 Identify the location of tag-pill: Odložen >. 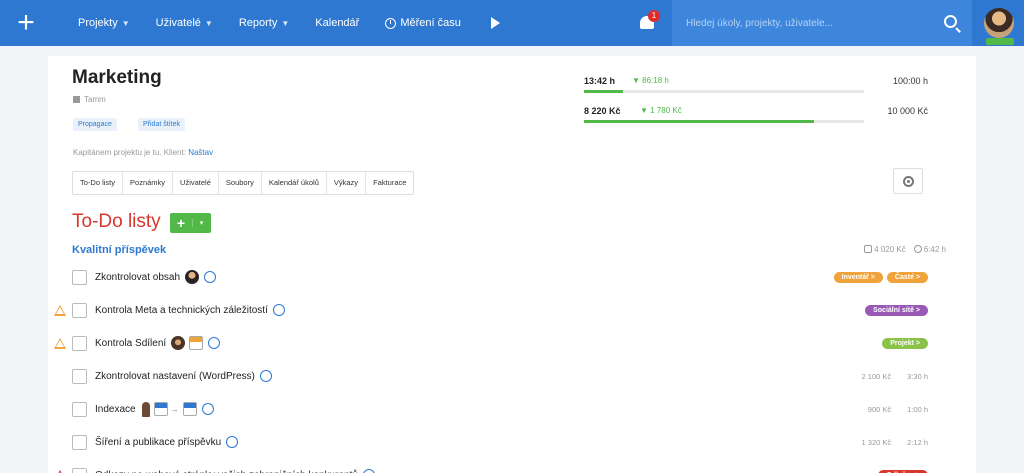
(903, 471).